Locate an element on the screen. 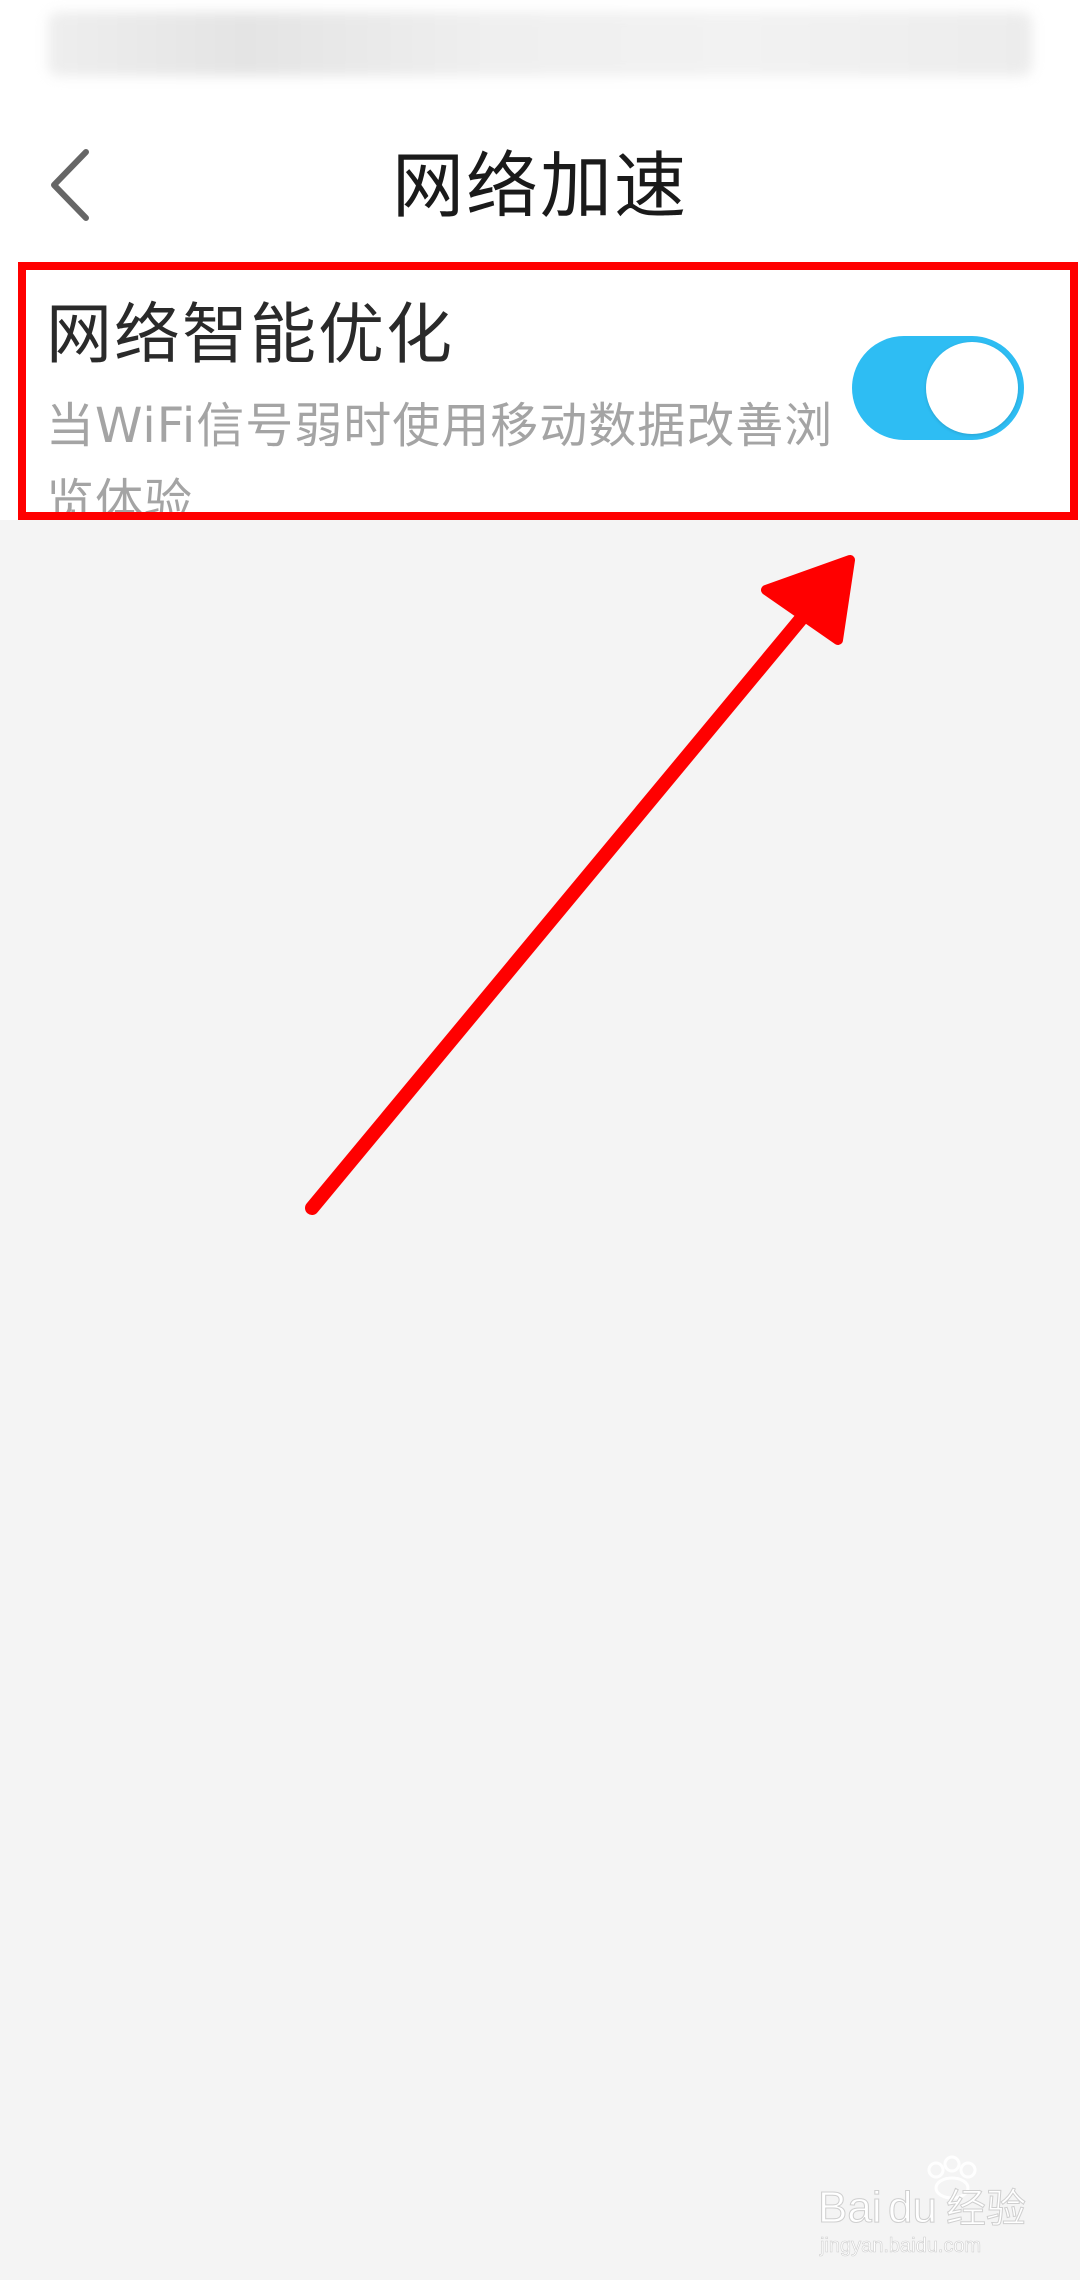  toggle-knob is located at coordinates (972, 388).